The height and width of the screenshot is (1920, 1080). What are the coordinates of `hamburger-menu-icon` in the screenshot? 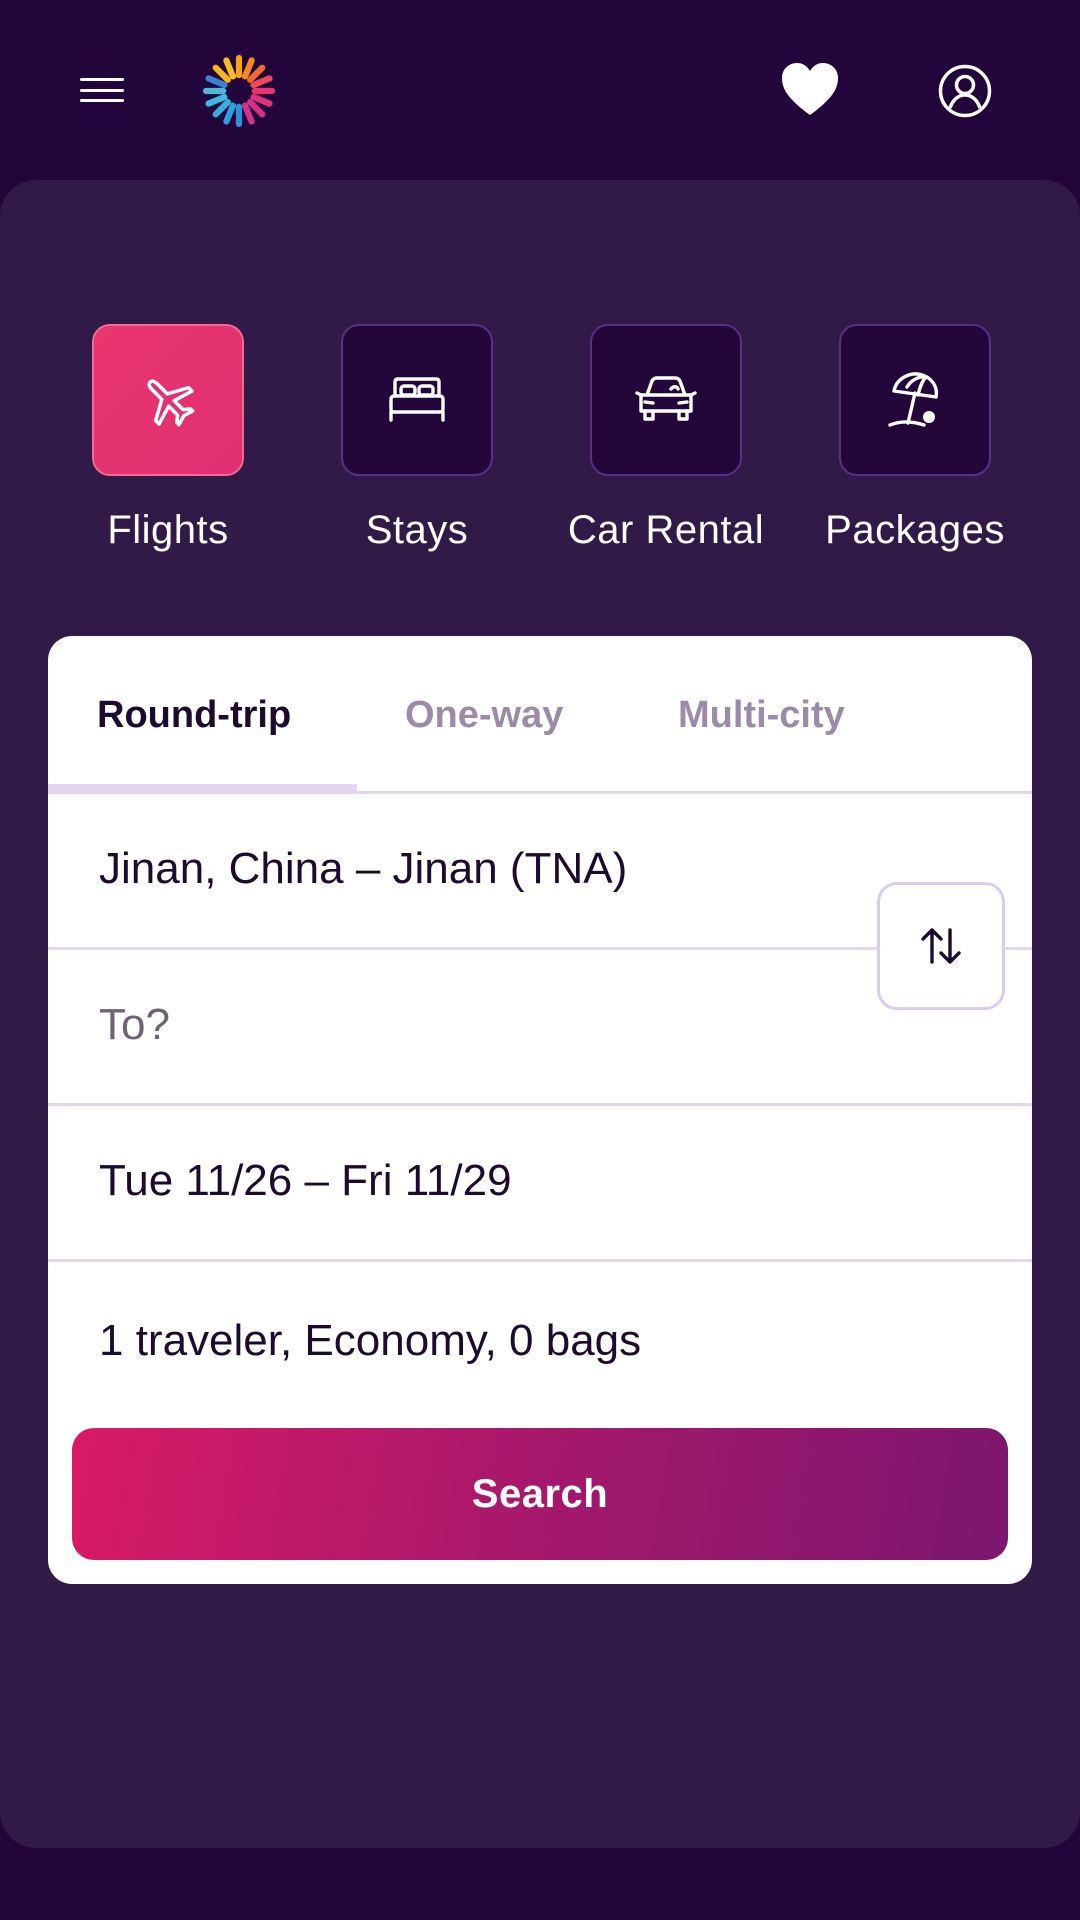 It's located at (102, 90).